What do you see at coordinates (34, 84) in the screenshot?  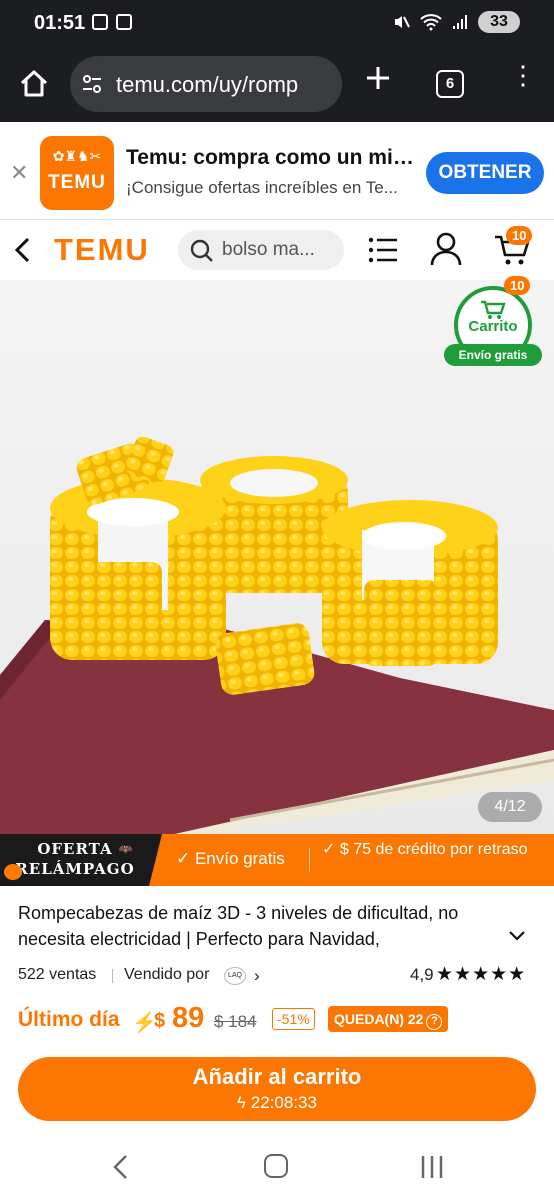 I see `home-icon` at bounding box center [34, 84].